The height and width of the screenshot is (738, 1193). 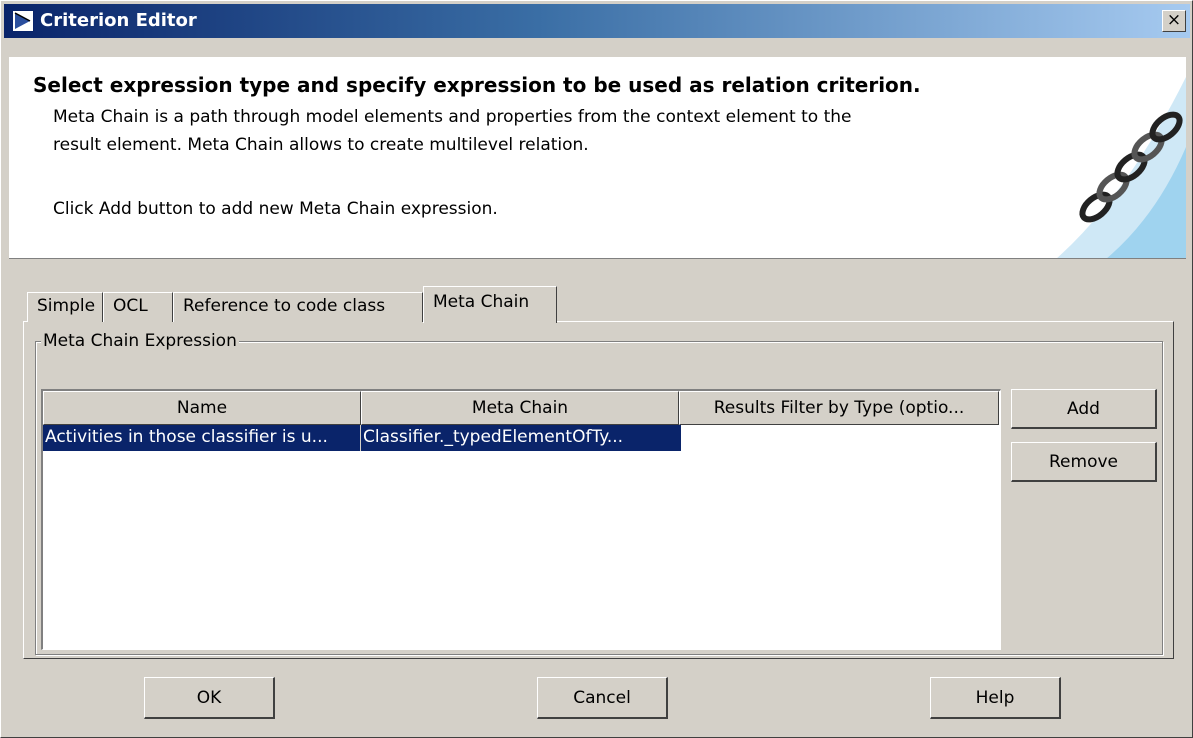 I want to click on chain-icon, so click(x=1121, y=167).